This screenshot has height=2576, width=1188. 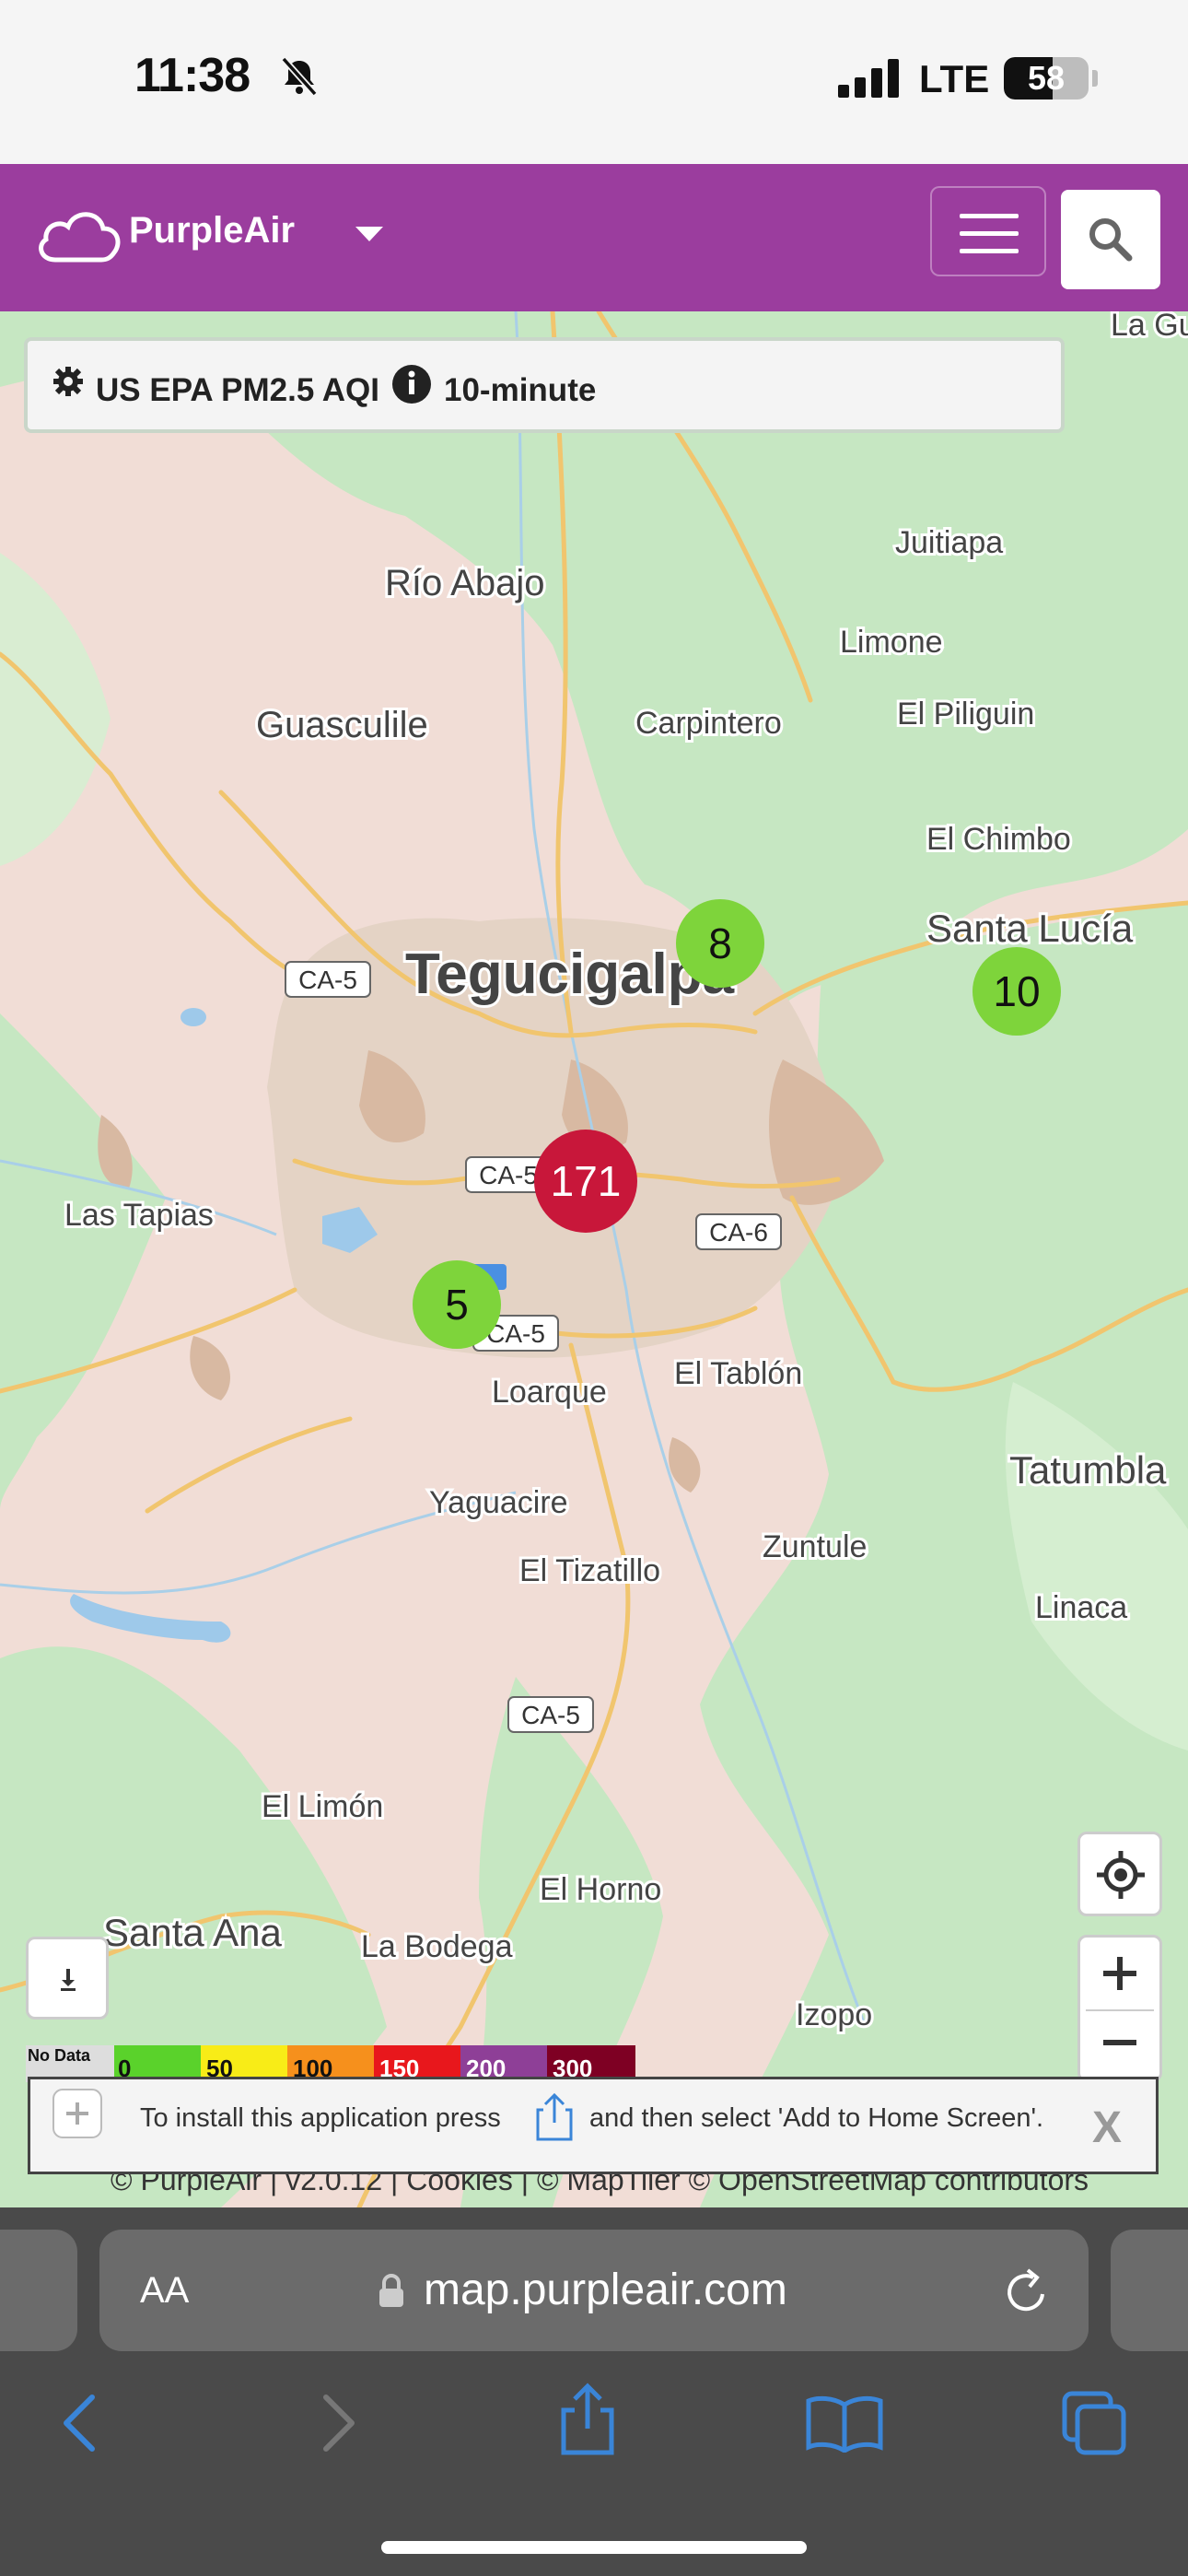 I want to click on cloud-logo-icon, so click(x=79, y=235).